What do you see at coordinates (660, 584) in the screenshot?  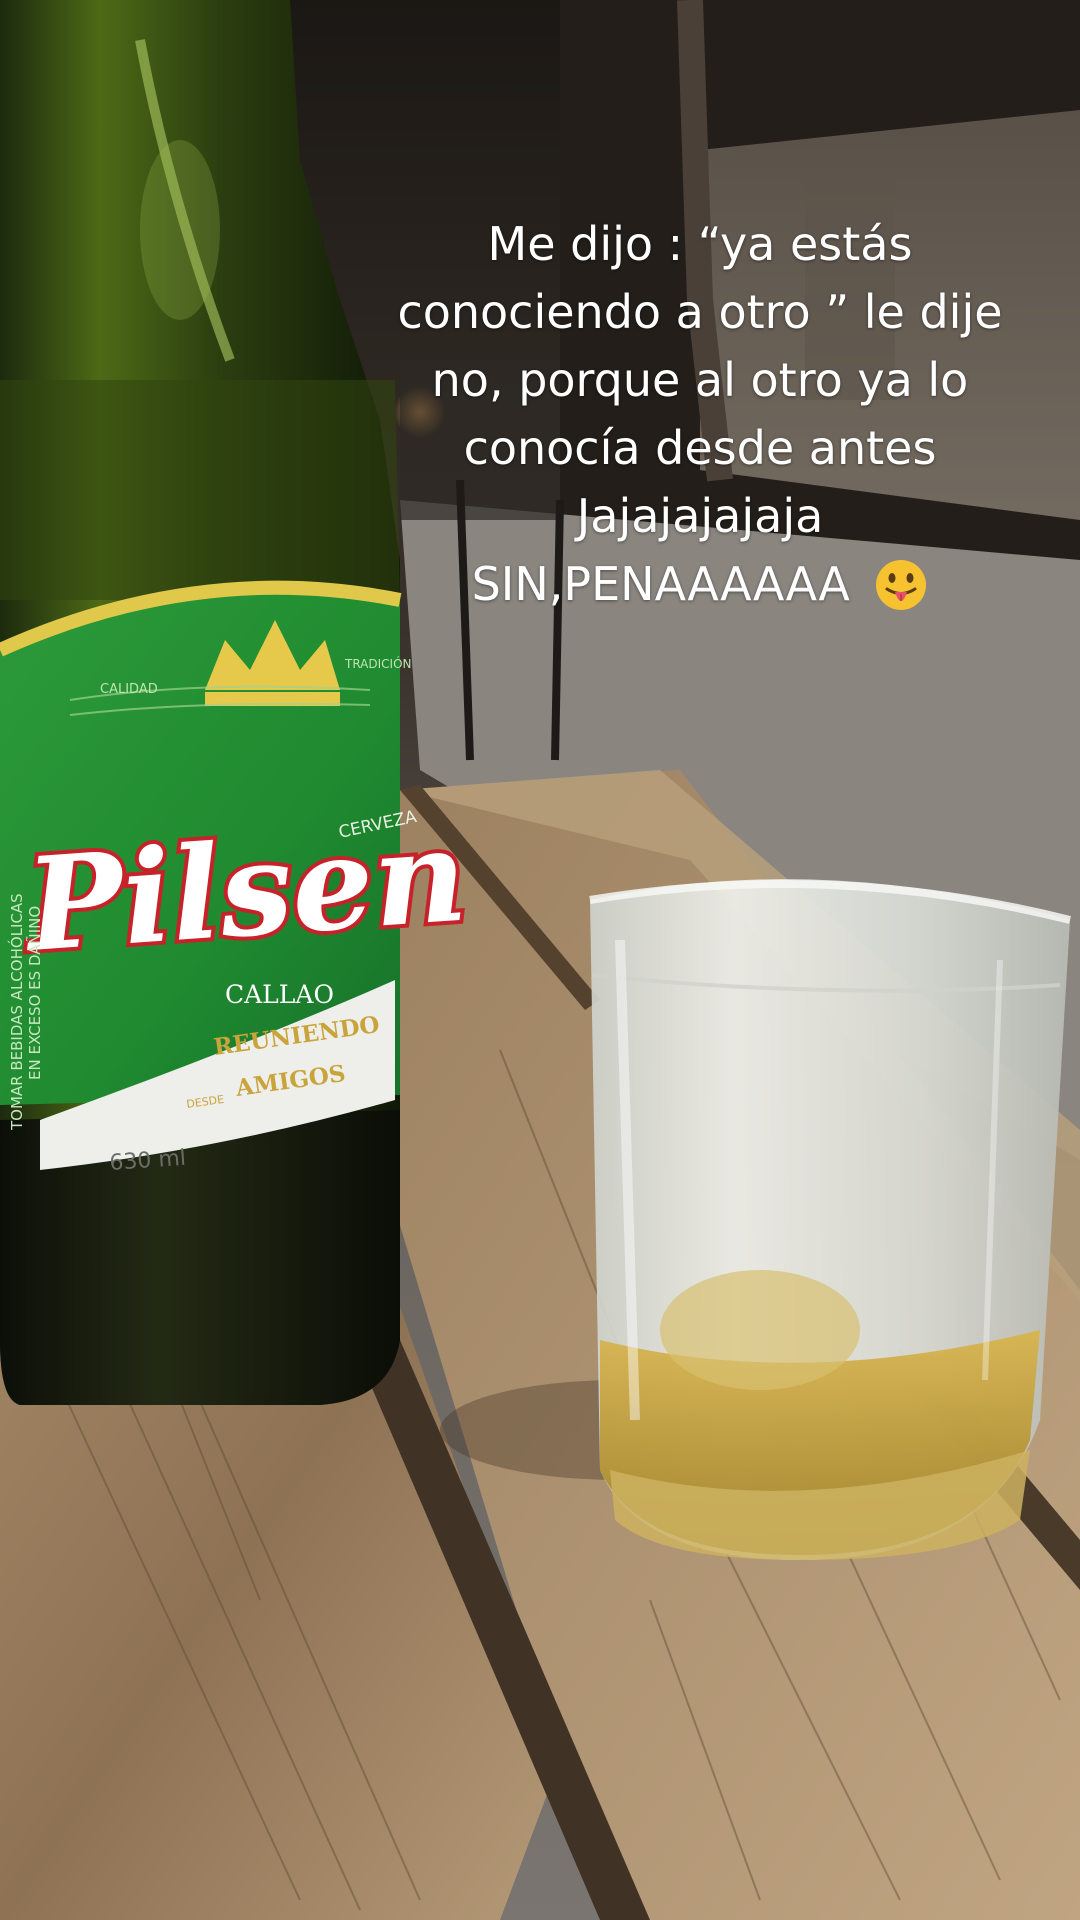 I see `caption-line: SIN,PENAAAAAA` at bounding box center [660, 584].